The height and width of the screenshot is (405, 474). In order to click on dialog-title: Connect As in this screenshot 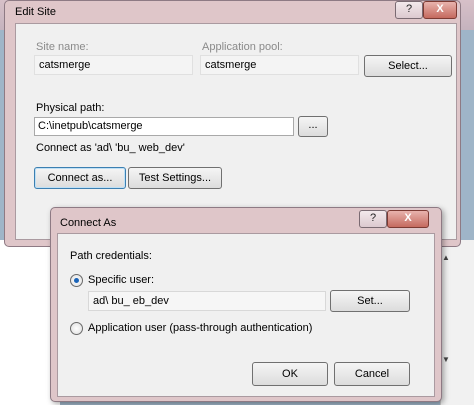, I will do `click(88, 223)`.